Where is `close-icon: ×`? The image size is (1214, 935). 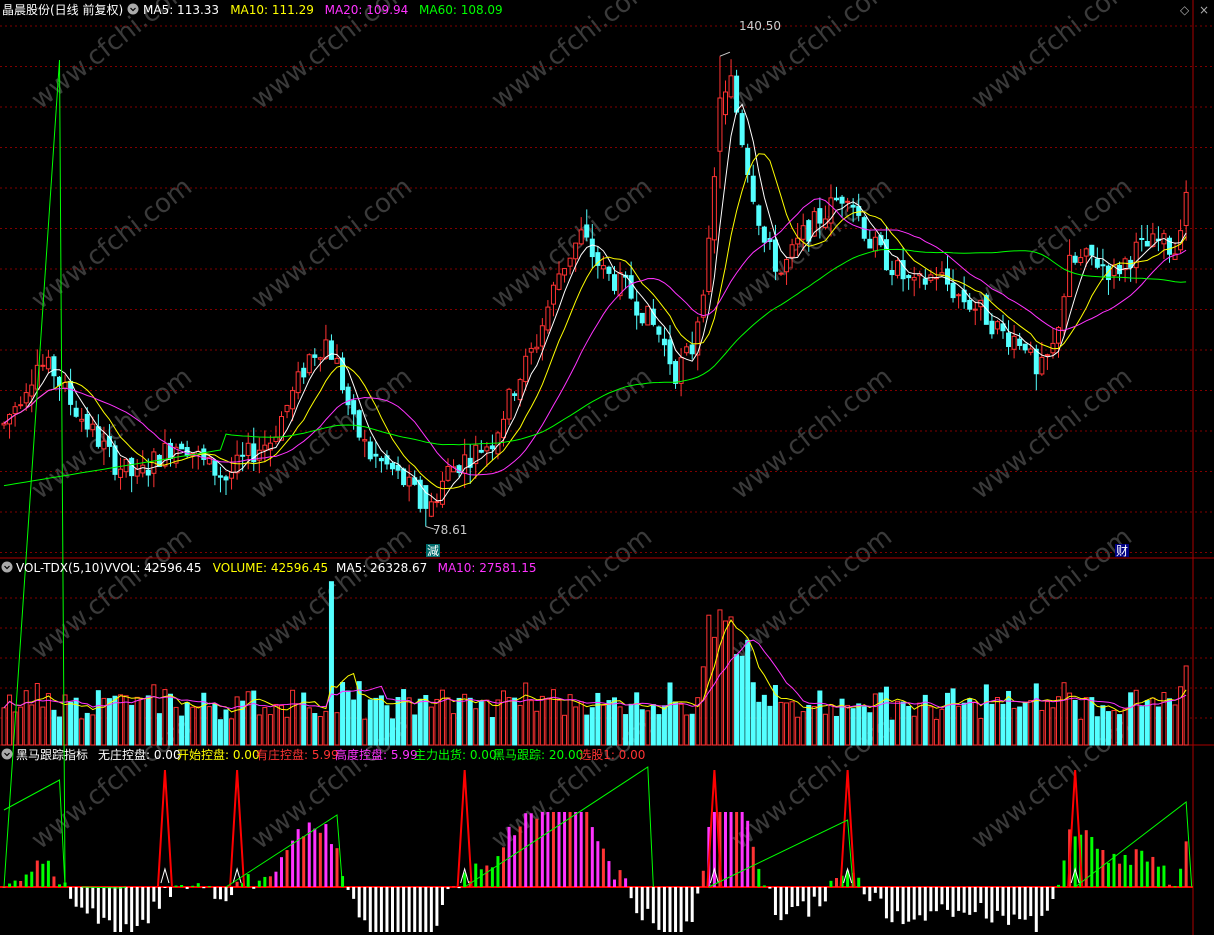 close-icon: × is located at coordinates (1204, 10).